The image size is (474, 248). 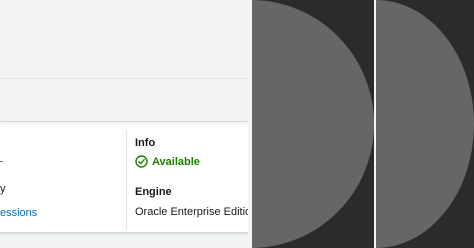 I want to click on engine-value: Oracle Enterprise Editio, so click(x=193, y=212).